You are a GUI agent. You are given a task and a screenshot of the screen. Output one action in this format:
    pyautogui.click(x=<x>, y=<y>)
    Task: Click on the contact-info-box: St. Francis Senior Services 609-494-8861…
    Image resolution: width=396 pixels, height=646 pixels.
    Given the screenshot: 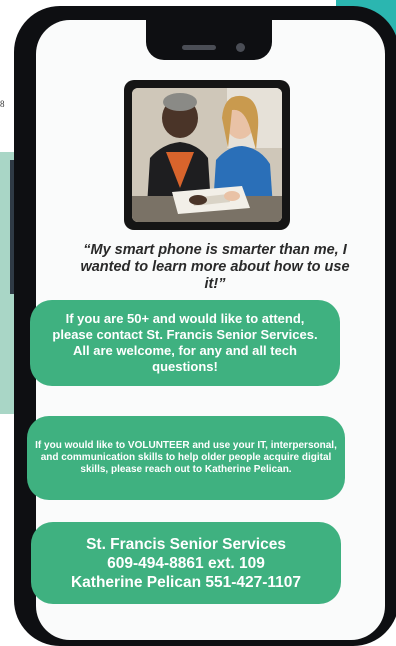 What is the action you would take?
    pyautogui.click(x=186, y=563)
    